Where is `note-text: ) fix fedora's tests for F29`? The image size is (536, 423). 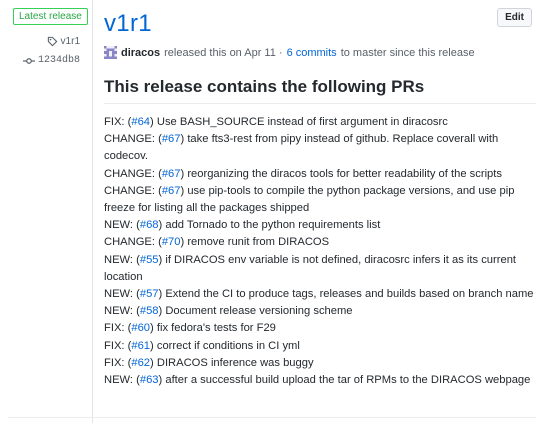 note-text: ) fix fedora's tests for F29 is located at coordinates (213, 328).